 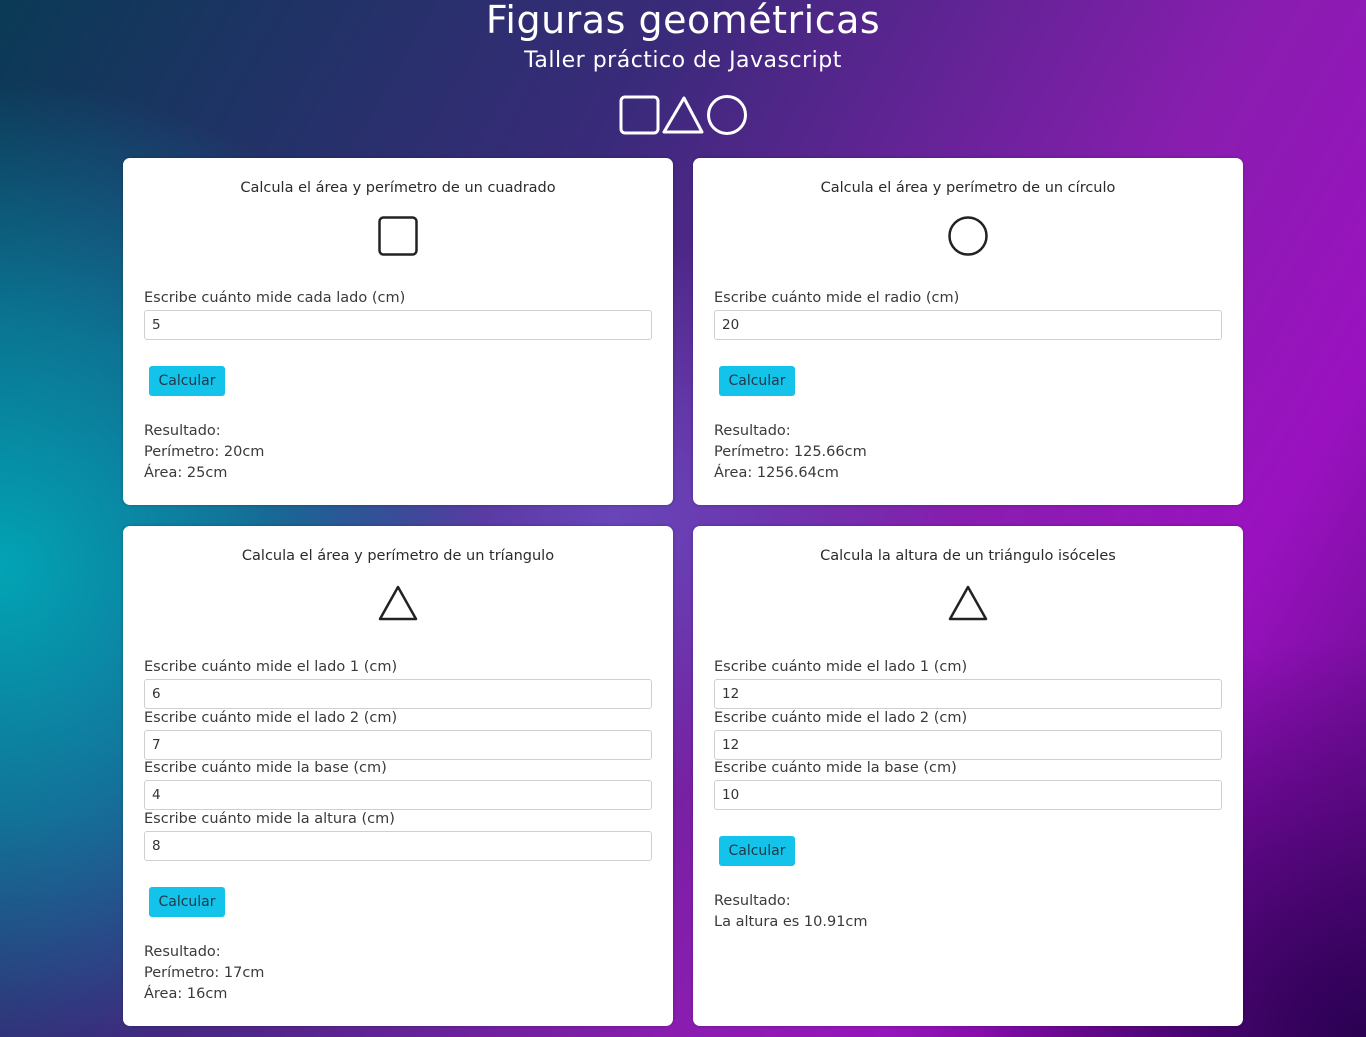 I want to click on triangle-perimeter-result: Perímetro: 17cm, so click(x=204, y=973).